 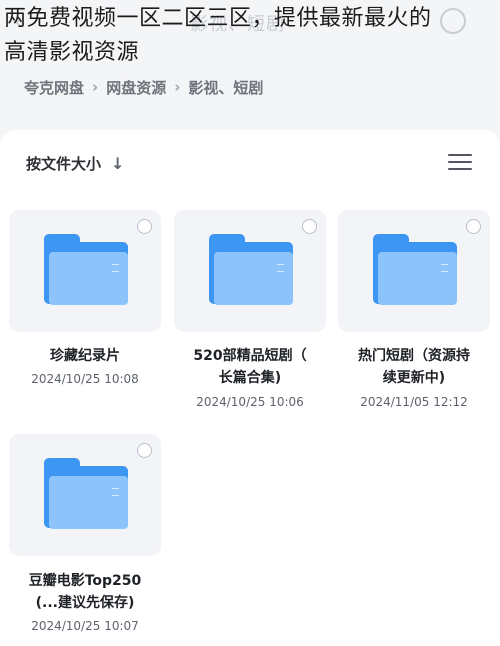 I want to click on sort-button: 按文件大小 ↓, so click(x=75, y=163).